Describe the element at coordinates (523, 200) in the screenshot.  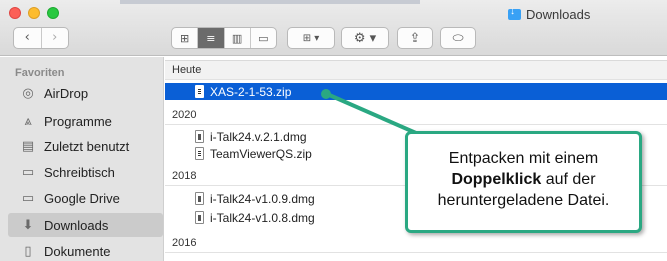
I see `callout-line-3: heruntergeladene Datei.` at that location.